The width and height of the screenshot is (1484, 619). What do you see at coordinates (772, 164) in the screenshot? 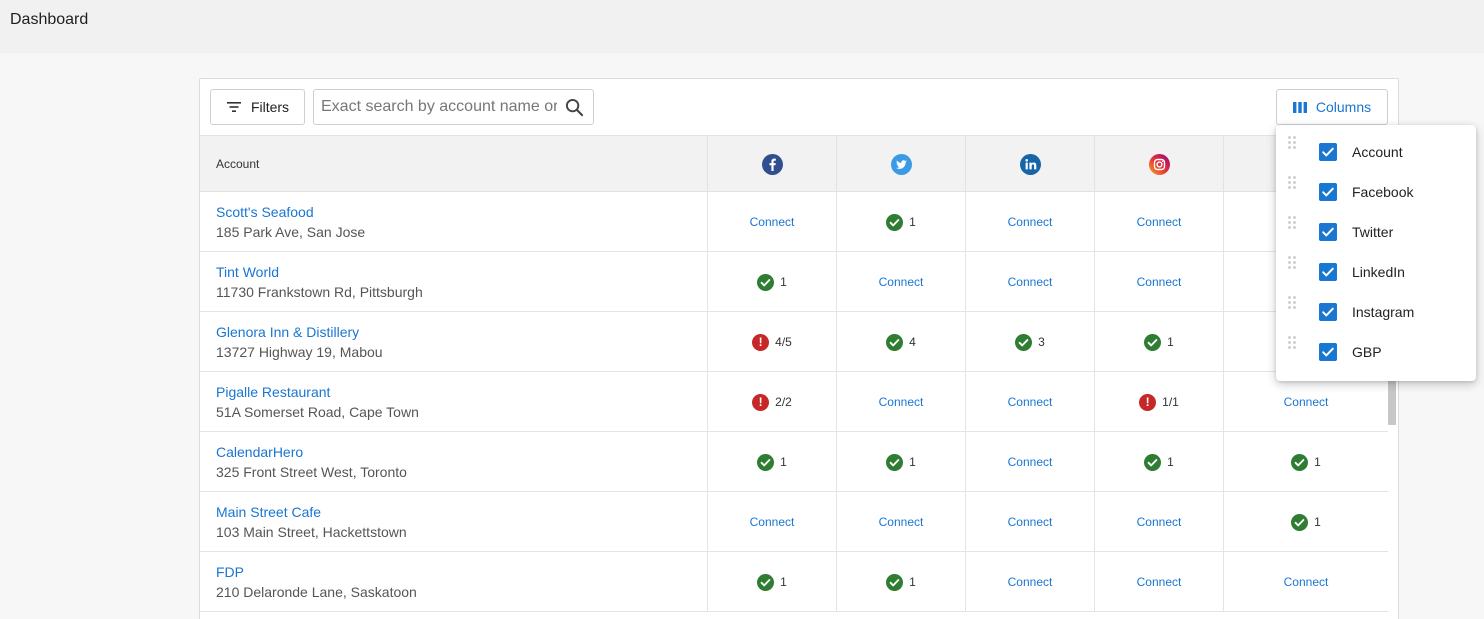
I see `column-header-facebook` at bounding box center [772, 164].